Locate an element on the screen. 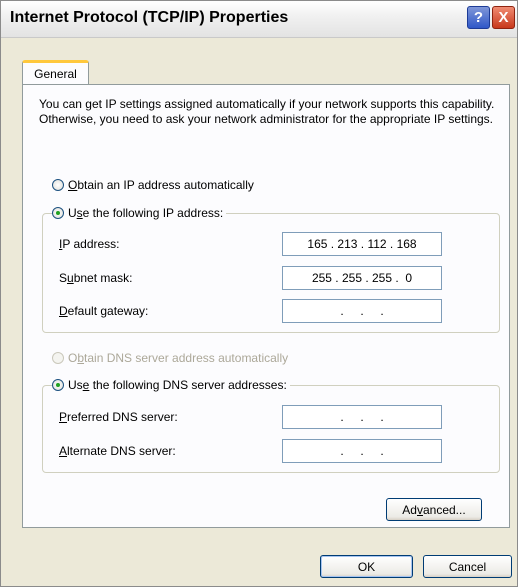 Image resolution: width=518 pixels, height=587 pixels. cancel-button-label: Cancel is located at coordinates (467, 566).